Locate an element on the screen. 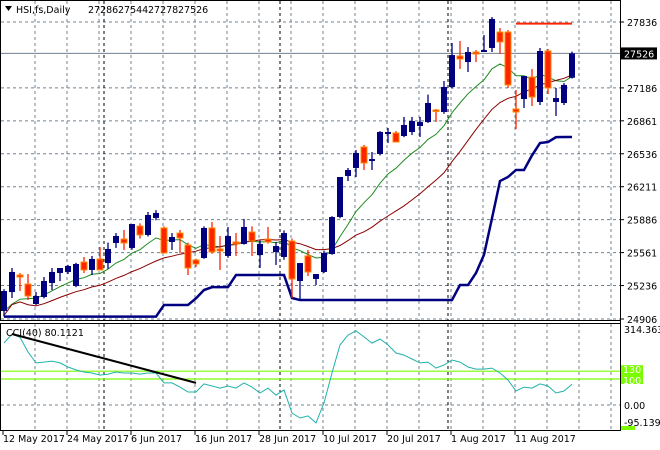 Image resolution: width=660 pixels, height=450 pixels. date-label: 12 May 2017 is located at coordinates (34, 439).